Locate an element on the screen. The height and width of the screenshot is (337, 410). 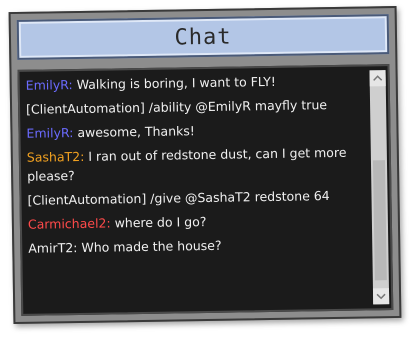
message-text: where do I go? is located at coordinates (158, 222).